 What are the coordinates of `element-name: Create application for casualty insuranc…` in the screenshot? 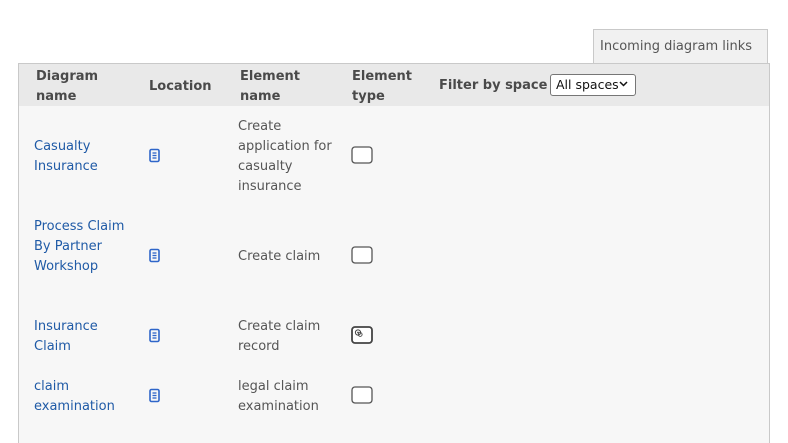 It's located at (285, 156).